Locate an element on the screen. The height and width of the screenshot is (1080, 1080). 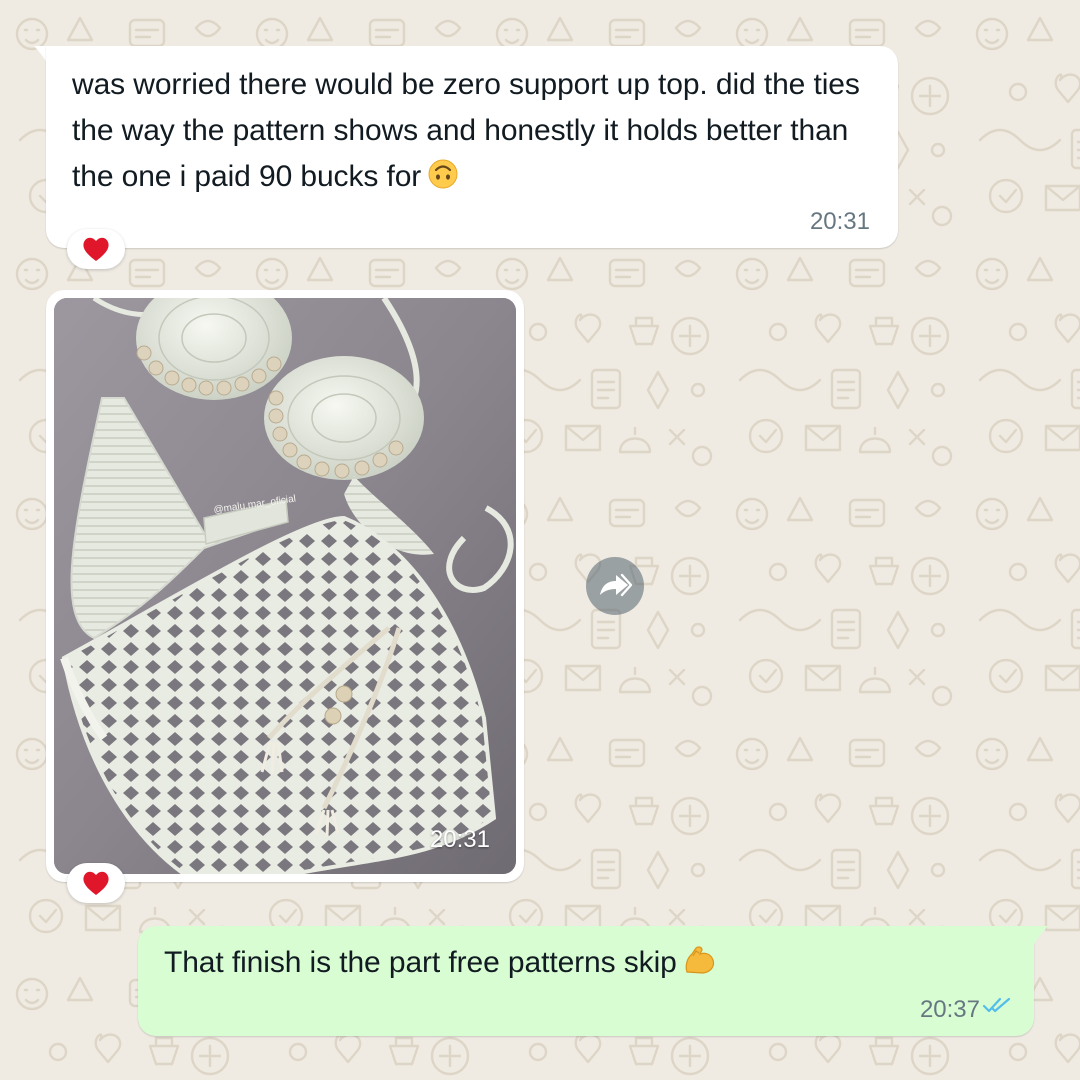
forward-button is located at coordinates (615, 586).